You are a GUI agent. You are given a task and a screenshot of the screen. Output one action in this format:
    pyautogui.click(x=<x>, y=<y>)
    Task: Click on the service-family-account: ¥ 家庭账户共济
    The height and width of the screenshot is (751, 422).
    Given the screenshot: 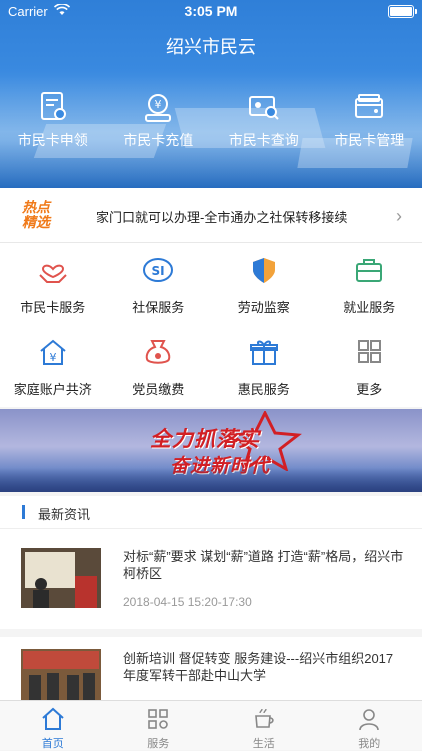 What is the action you would take?
    pyautogui.click(x=53, y=366)
    